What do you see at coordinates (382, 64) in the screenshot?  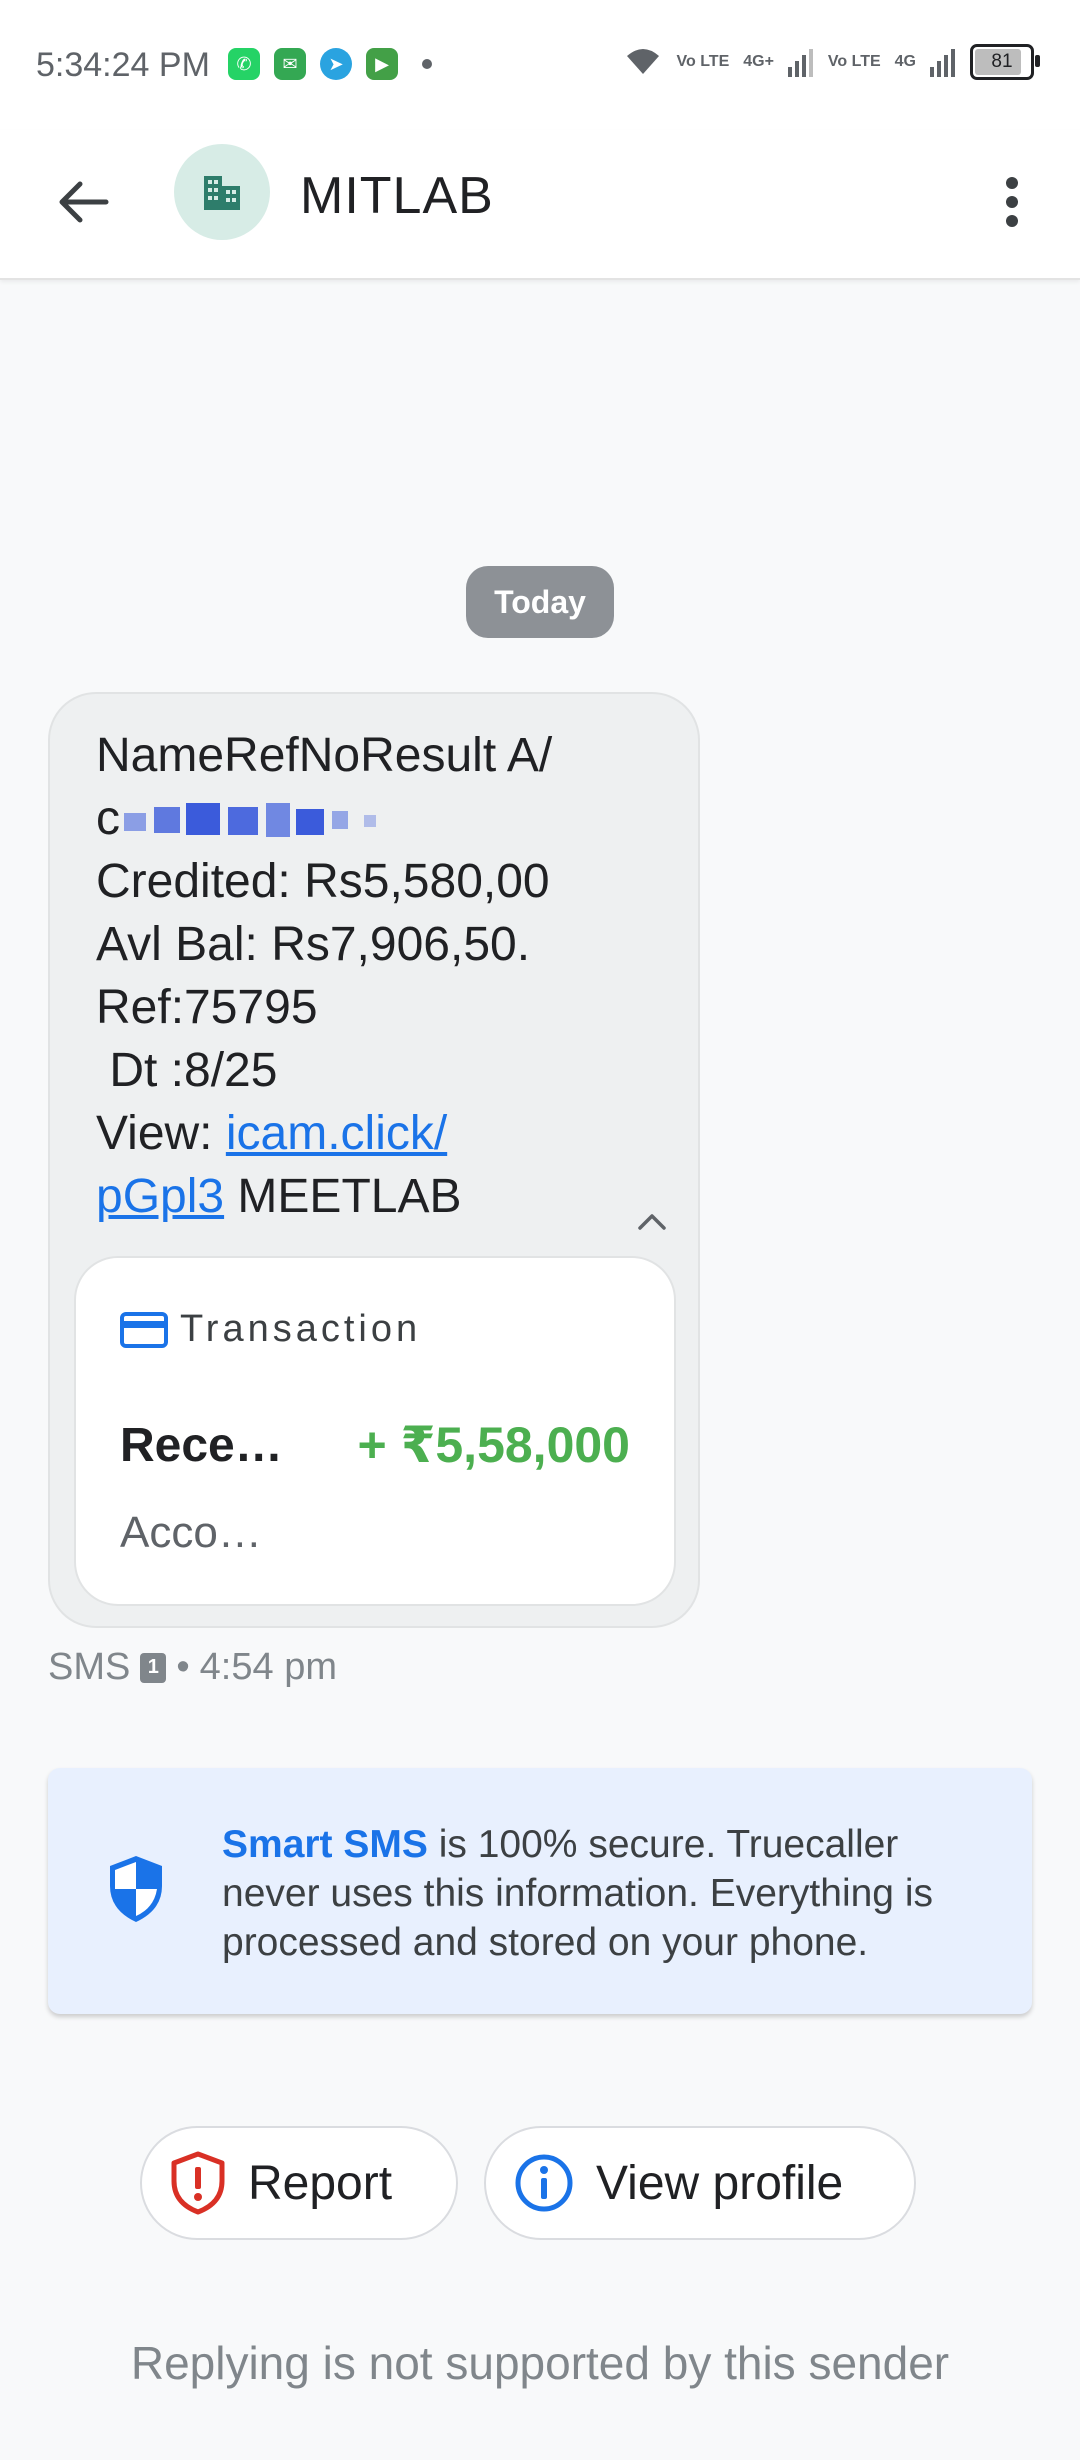 I see `youtube-icon: ▶` at bounding box center [382, 64].